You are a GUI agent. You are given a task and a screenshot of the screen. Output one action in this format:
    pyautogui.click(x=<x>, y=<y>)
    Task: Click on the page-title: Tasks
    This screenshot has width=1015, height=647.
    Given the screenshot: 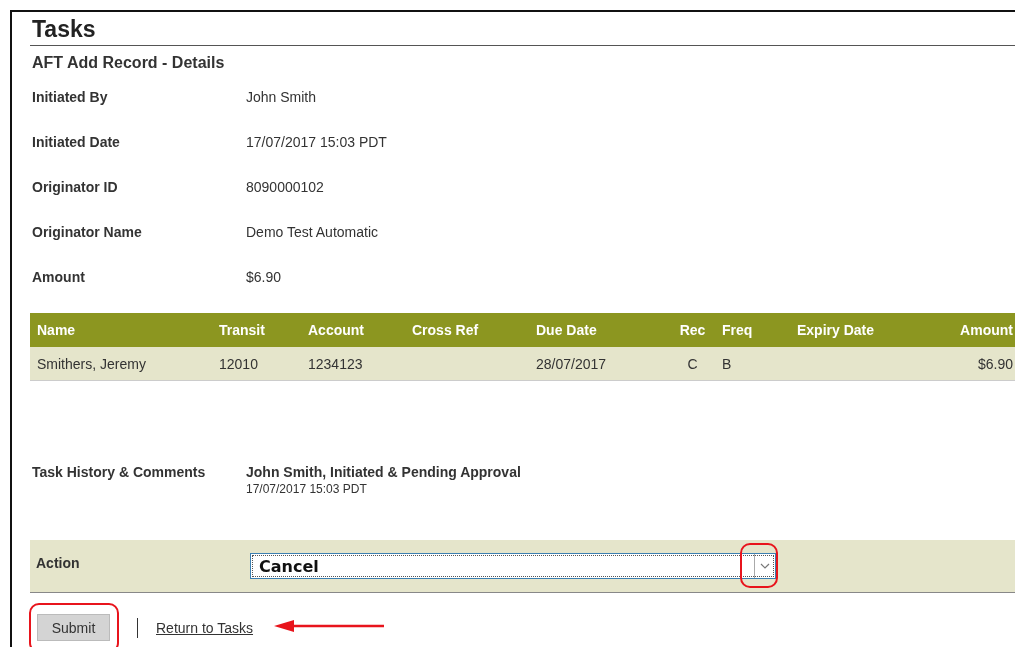 What is the action you would take?
    pyautogui.click(x=522, y=29)
    